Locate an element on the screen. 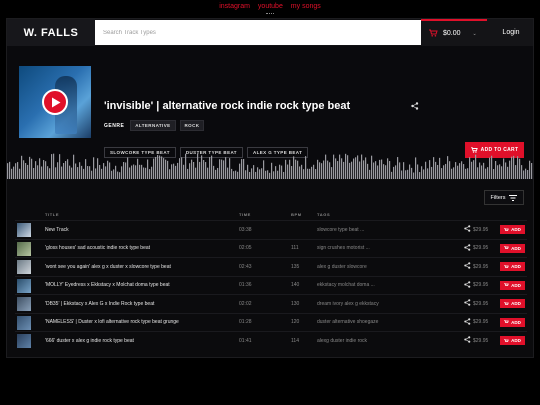  login-button: Login is located at coordinates (510, 32).